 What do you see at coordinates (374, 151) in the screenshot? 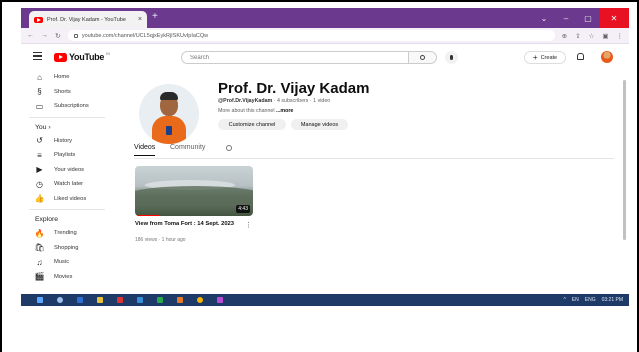
I see `channel-tabs: Videos Community` at bounding box center [374, 151].